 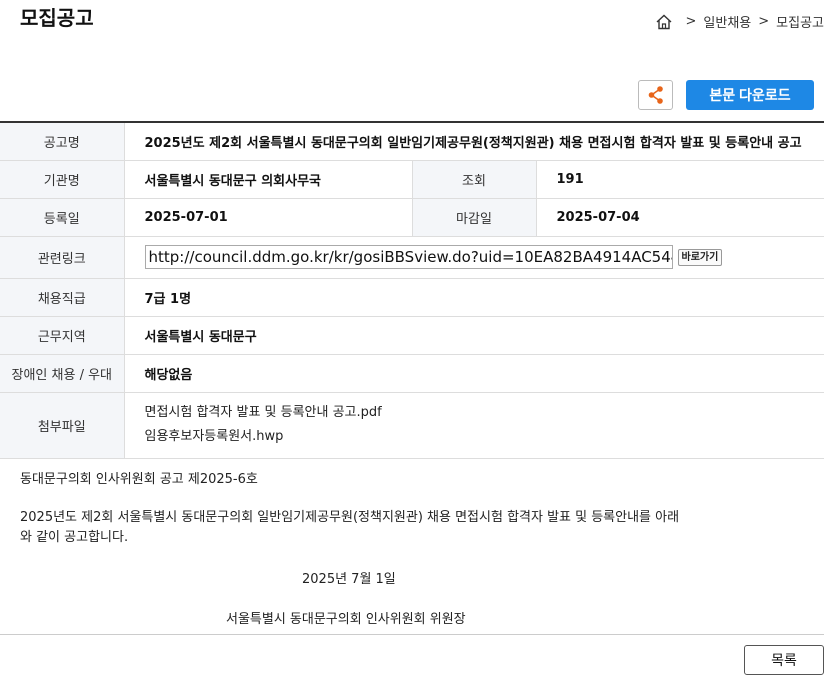 What do you see at coordinates (57, 18) in the screenshot?
I see `page-title: 모집공고` at bounding box center [57, 18].